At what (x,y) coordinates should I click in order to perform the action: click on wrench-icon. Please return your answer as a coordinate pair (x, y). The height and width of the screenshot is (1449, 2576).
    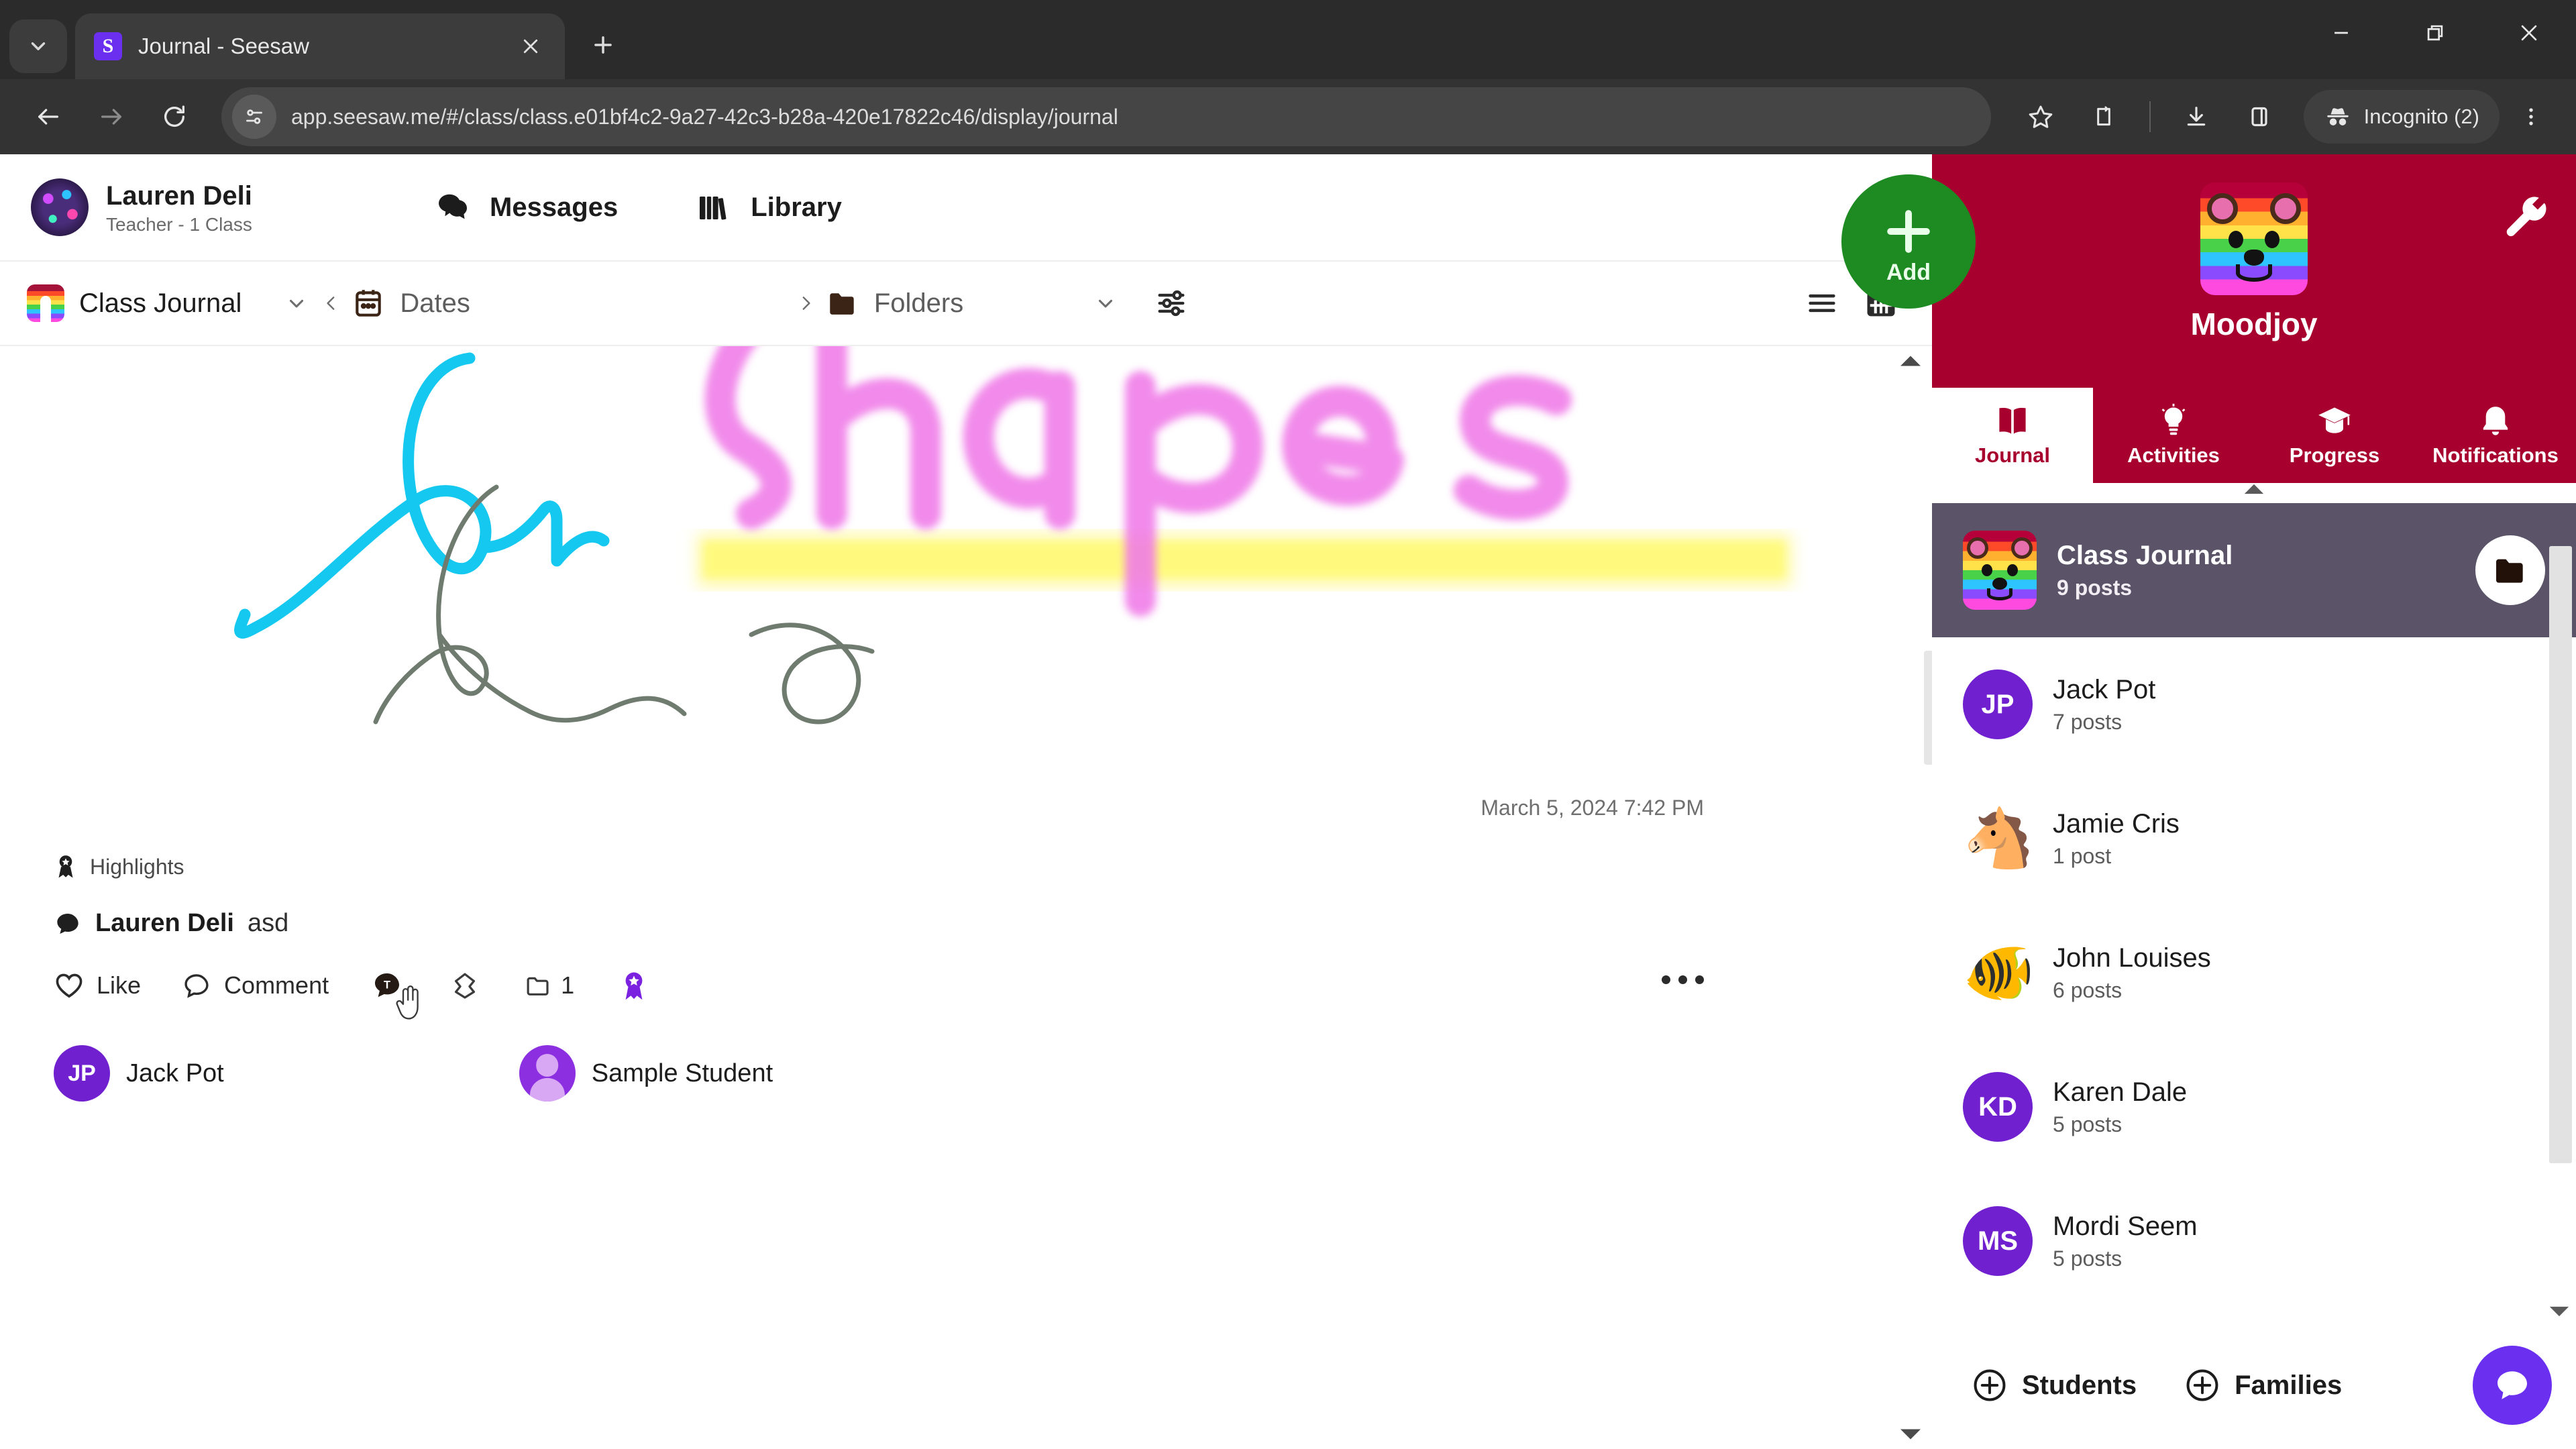
    Looking at the image, I should click on (2527, 220).